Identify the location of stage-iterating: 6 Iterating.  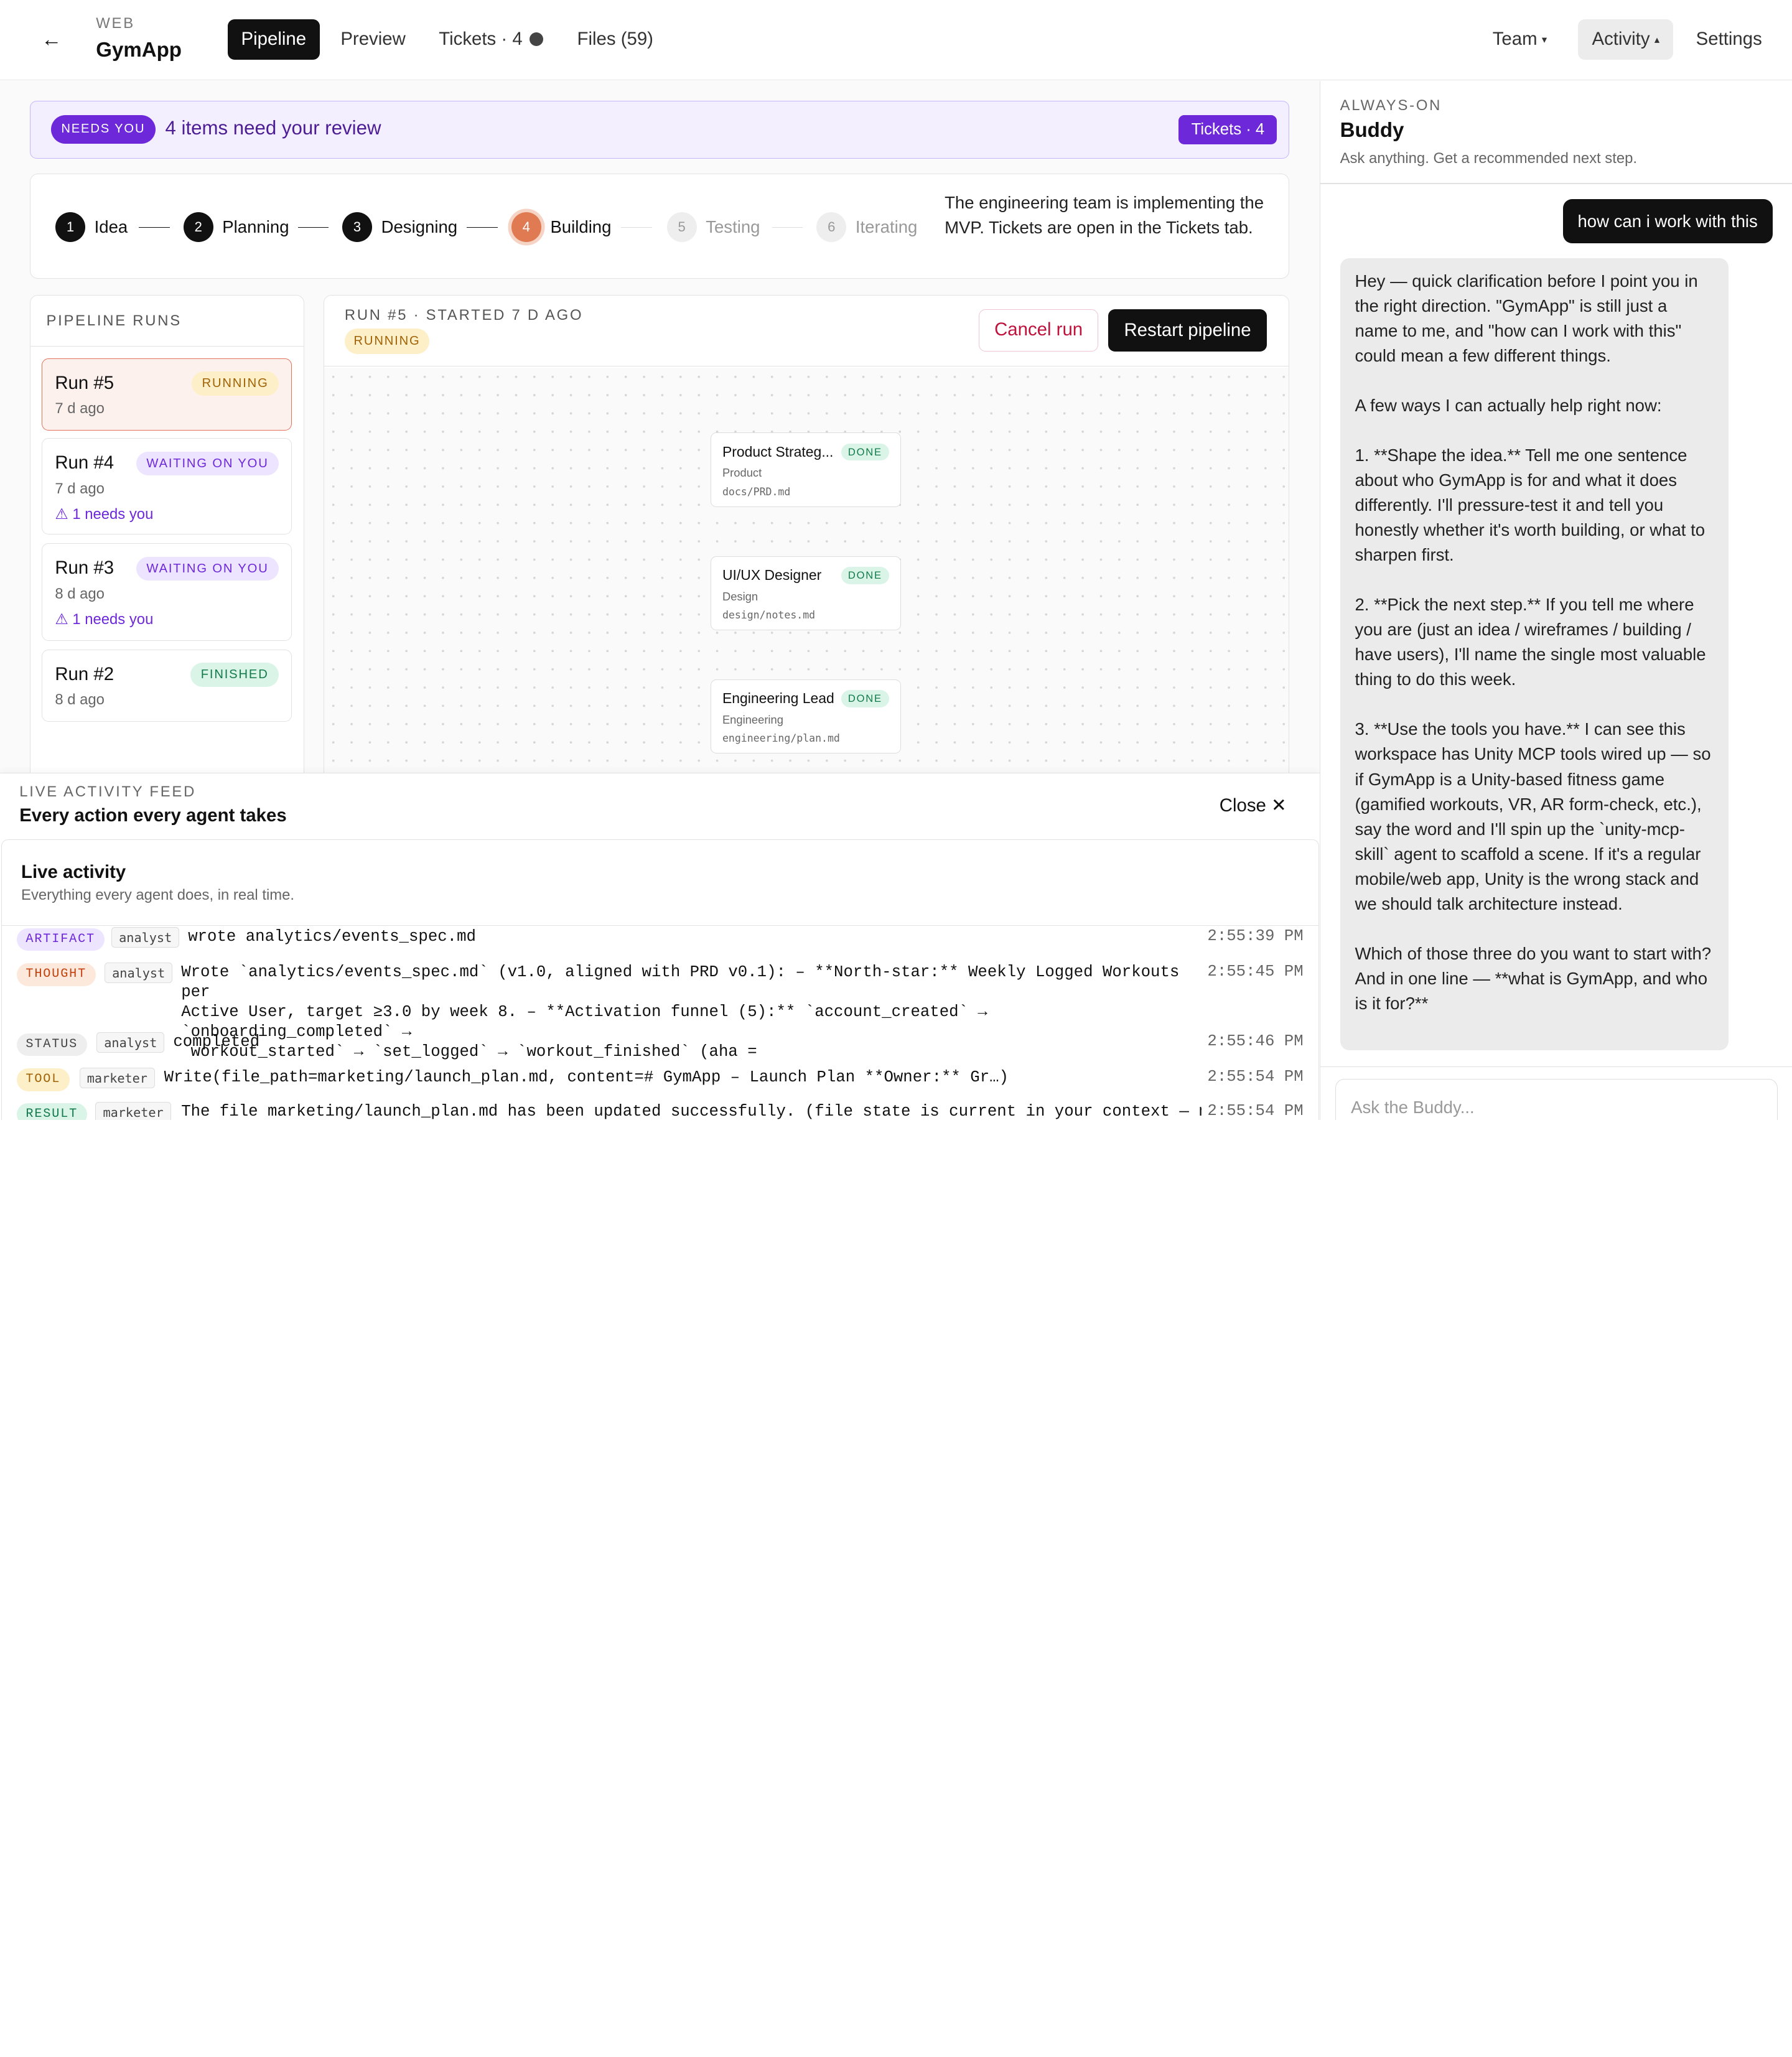
(866, 227).